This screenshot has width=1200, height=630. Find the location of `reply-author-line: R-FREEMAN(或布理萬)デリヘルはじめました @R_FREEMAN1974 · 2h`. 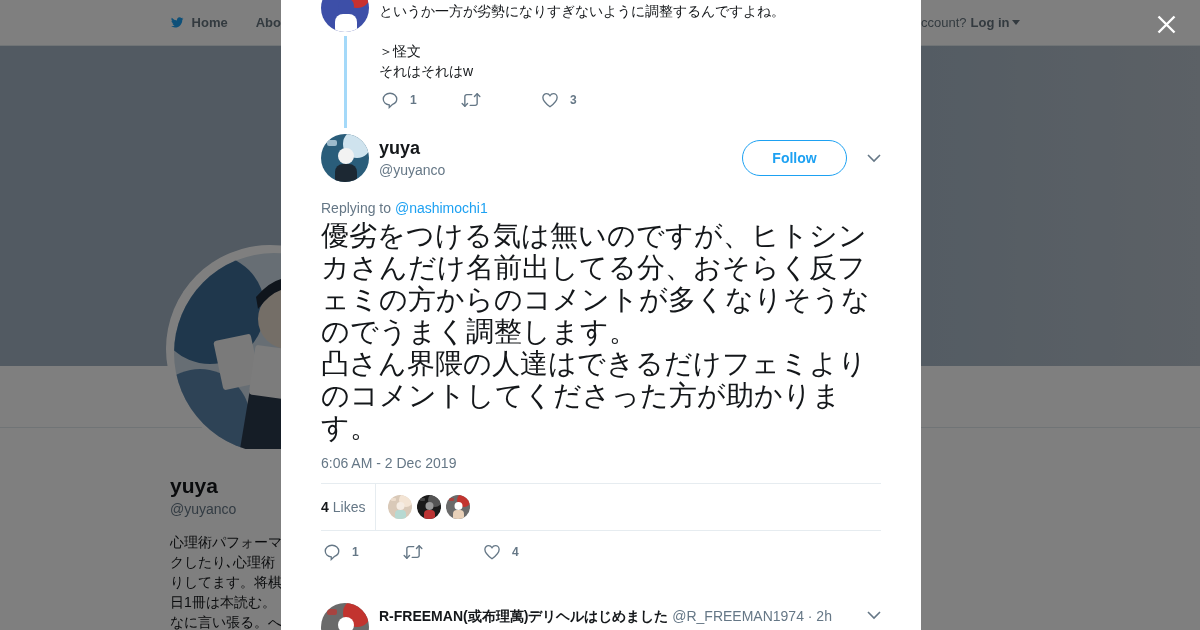

reply-author-line: R-FREEMAN(或布理萬)デリヘルはじめました @R_FREEMAN1974 · 2h is located at coordinates (606, 616).